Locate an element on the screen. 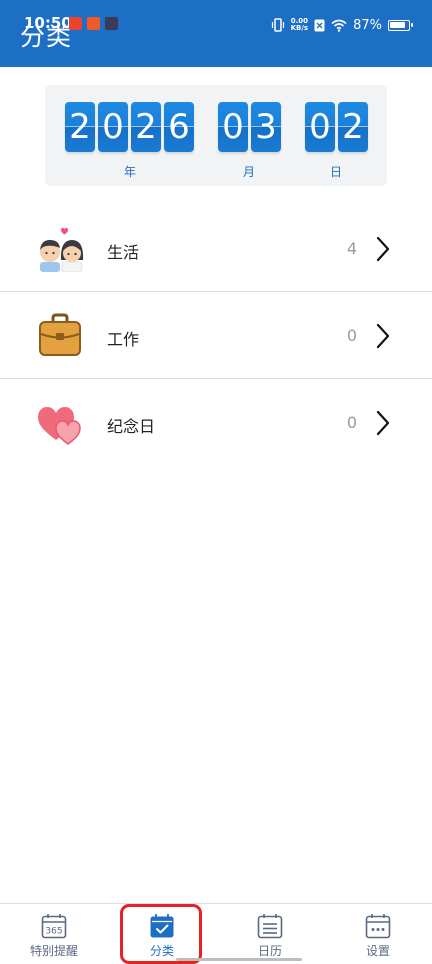 The height and width of the screenshot is (964, 432). day-digit: 2 is located at coordinates (353, 127).